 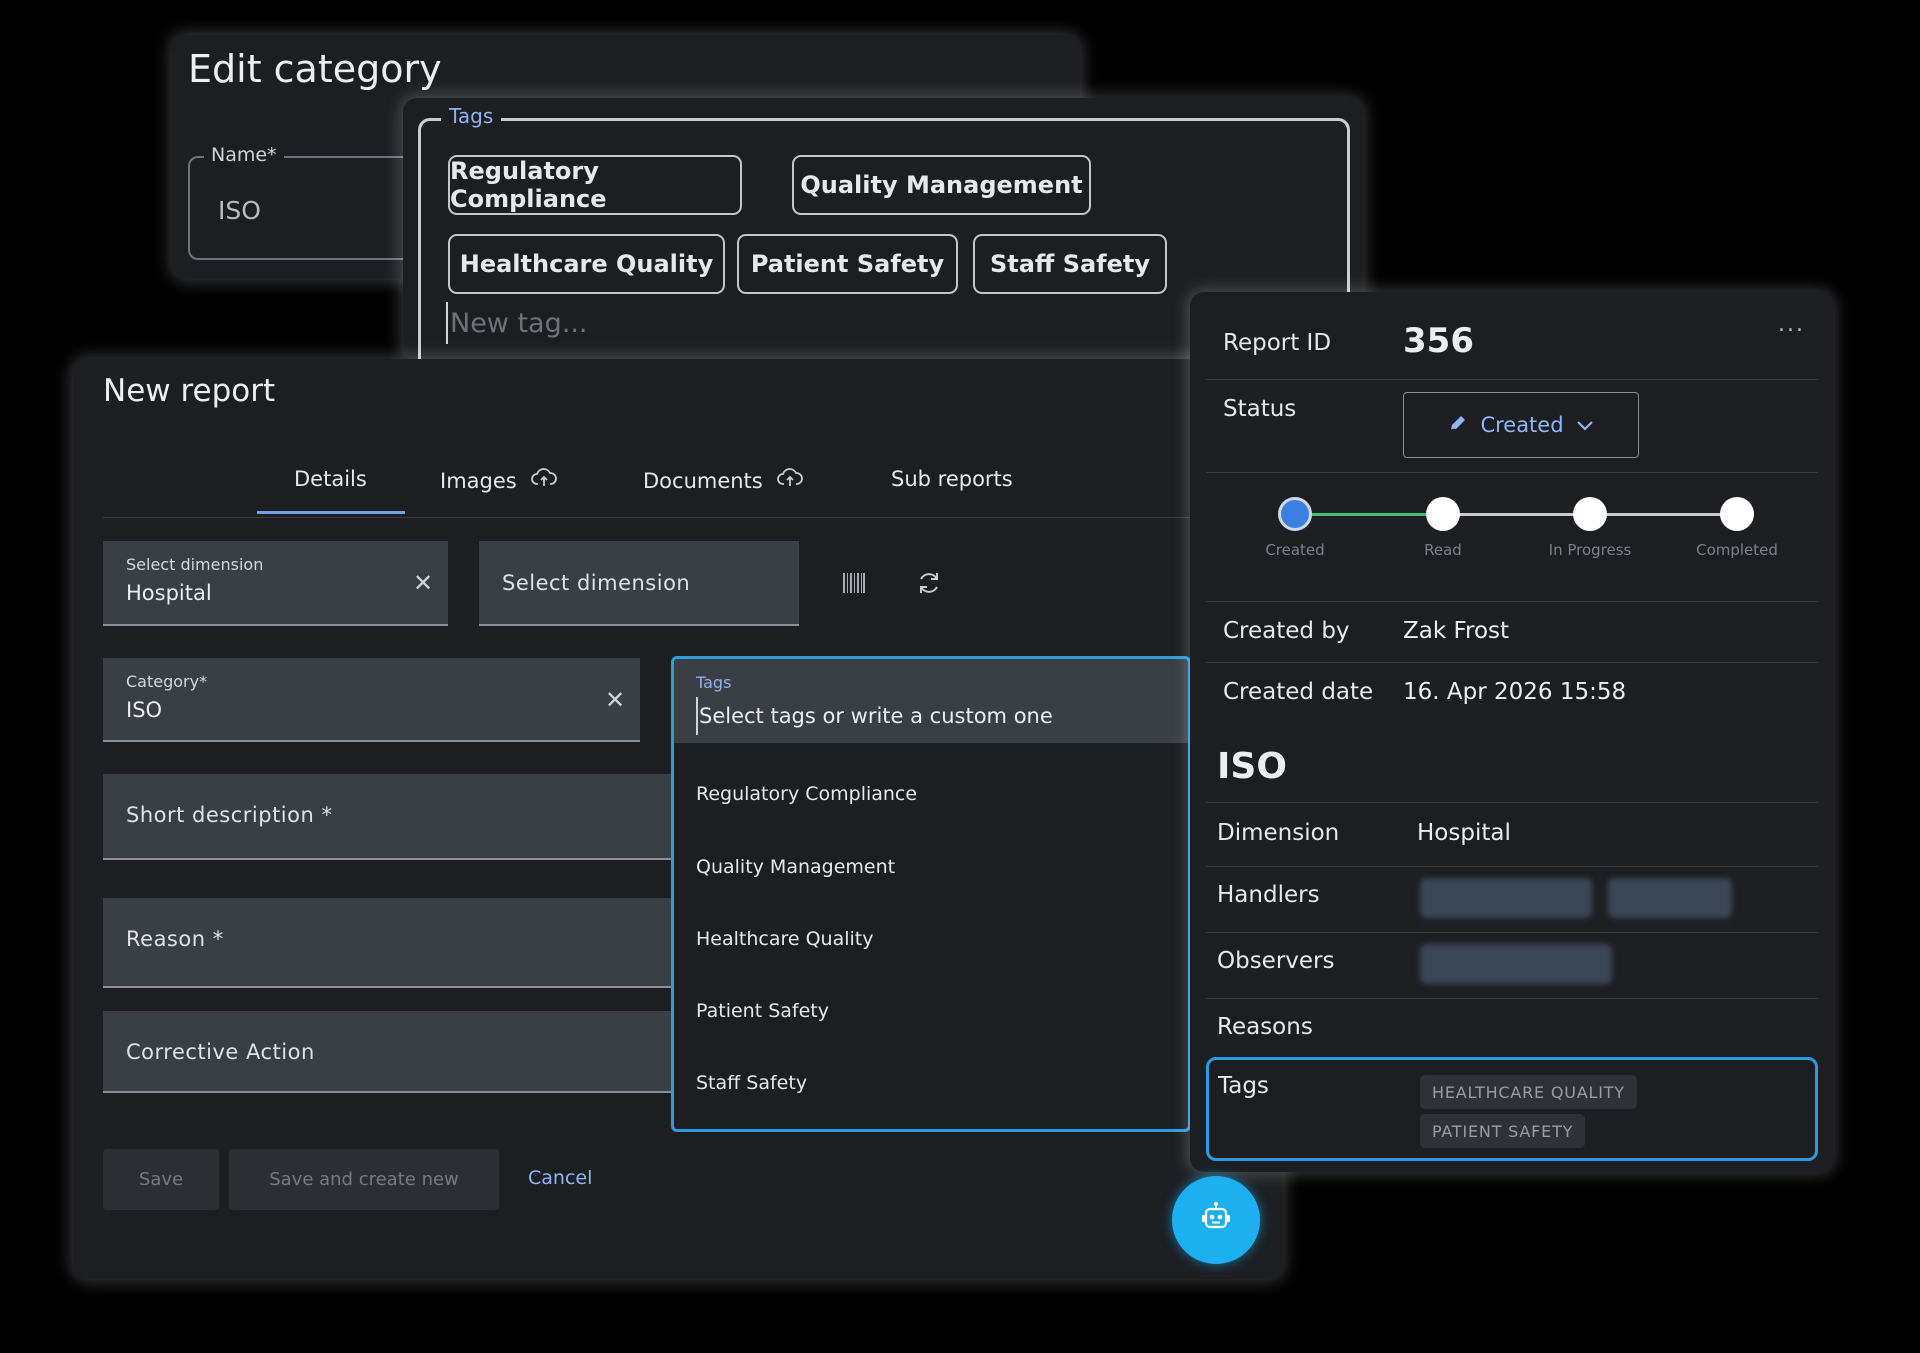 I want to click on step-label: Created, so click(x=1295, y=550).